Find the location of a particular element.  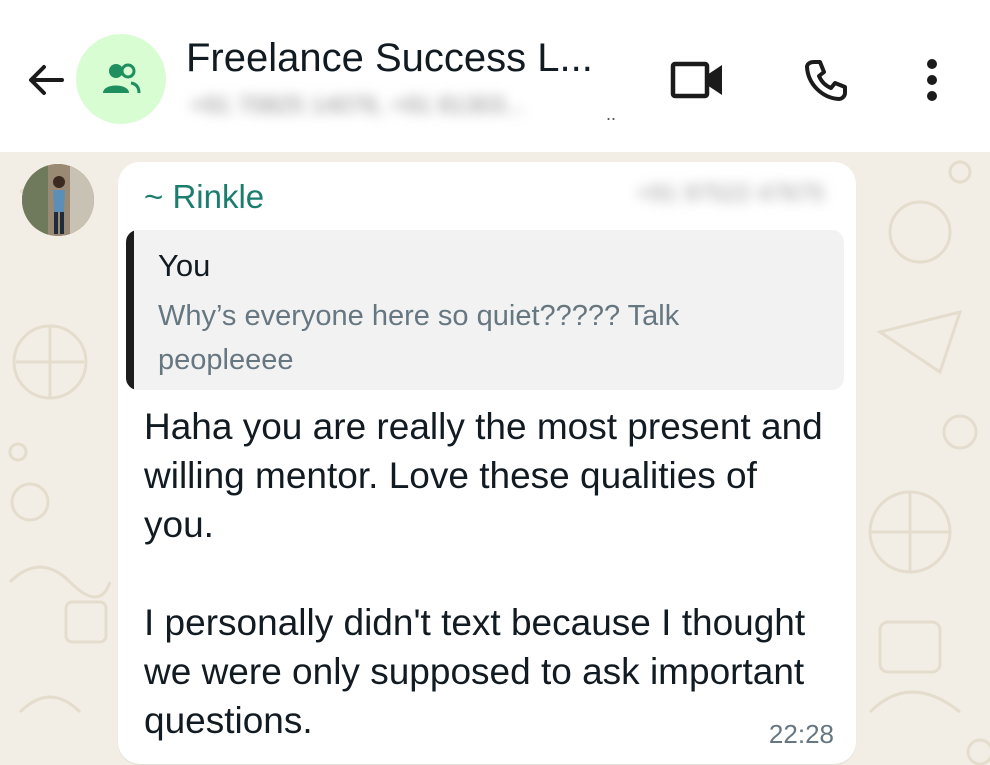

group-icon is located at coordinates (122, 78).